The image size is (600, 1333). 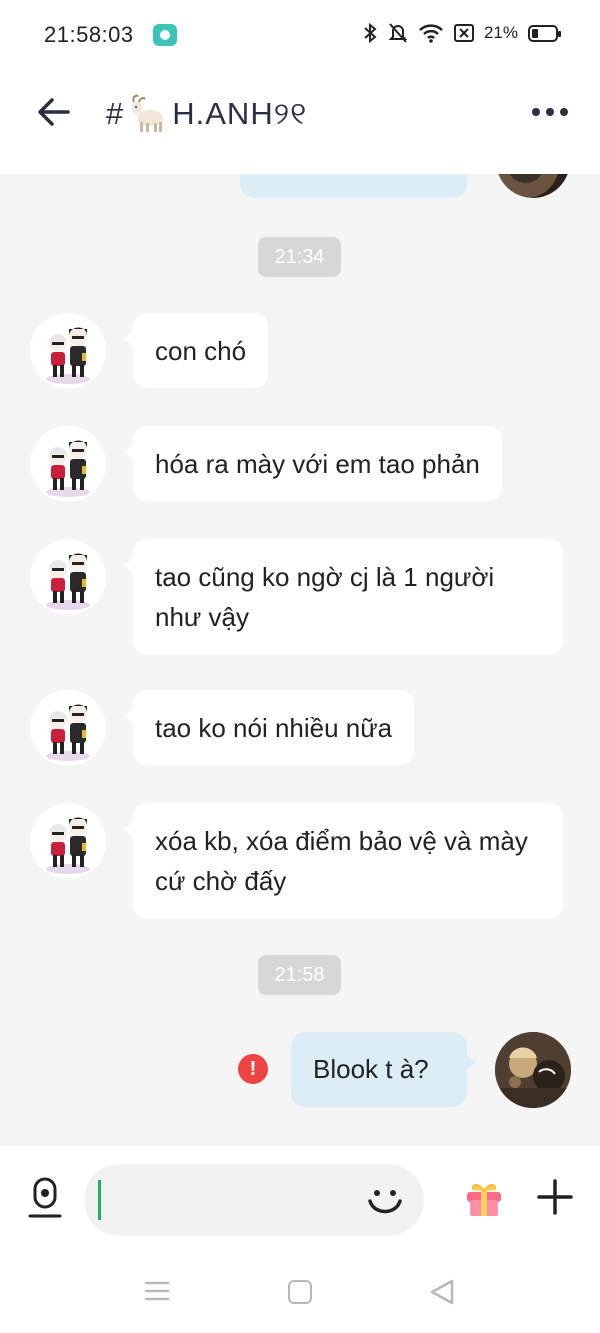 What do you see at coordinates (148, 113) in the screenshot?
I see `goat-icon` at bounding box center [148, 113].